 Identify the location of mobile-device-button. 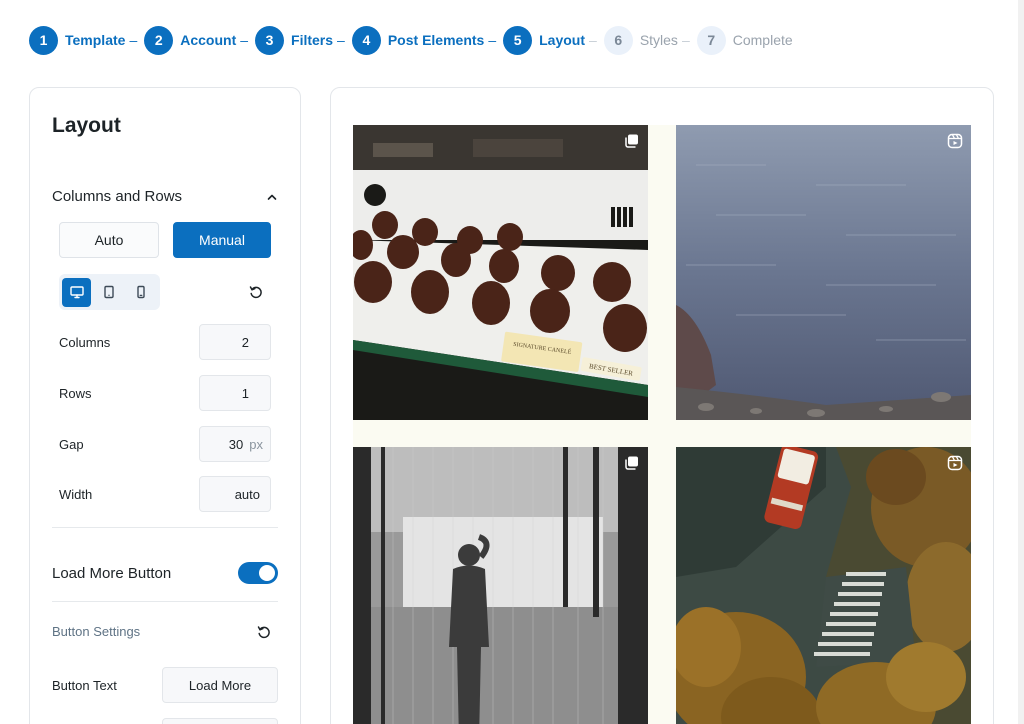
(140, 292).